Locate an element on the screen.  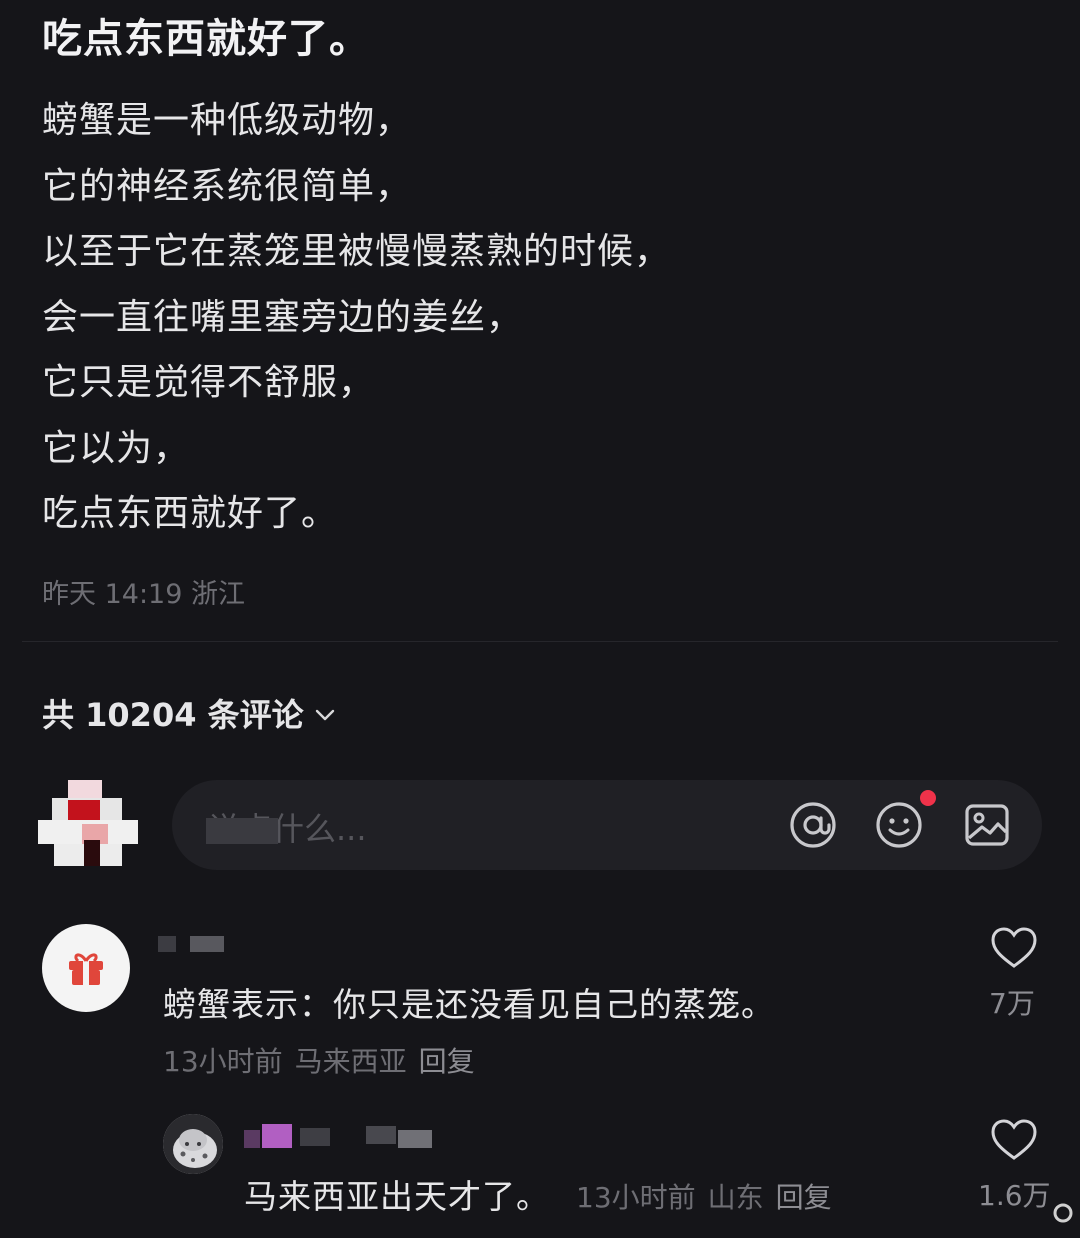
reply-text: 马来西亚出天才了。 is located at coordinates (397, 1196).